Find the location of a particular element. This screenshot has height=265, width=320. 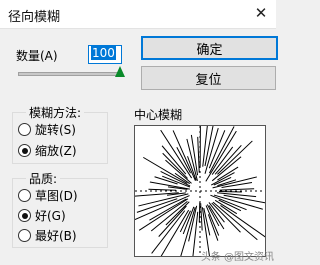

ok-button: 确定 is located at coordinates (209, 48).